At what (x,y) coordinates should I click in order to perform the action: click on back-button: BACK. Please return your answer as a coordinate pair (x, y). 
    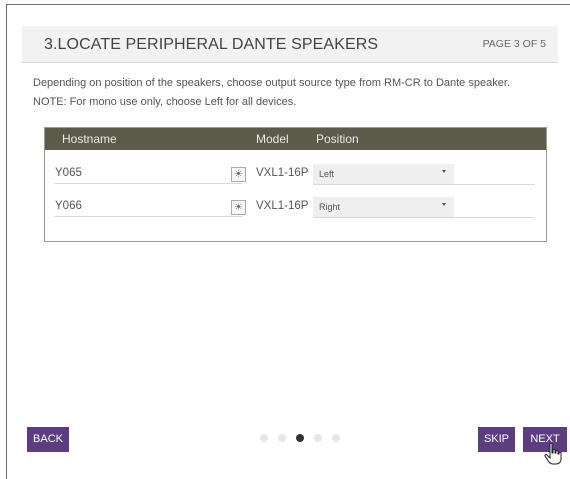
    Looking at the image, I should click on (48, 439).